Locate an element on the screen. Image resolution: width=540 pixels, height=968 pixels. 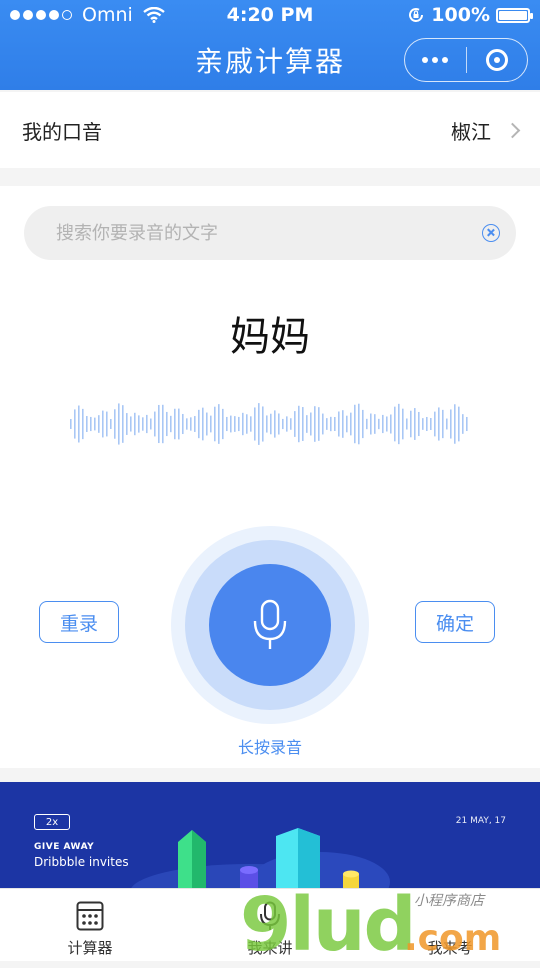
tab-calculator-label: 计算器 is located at coordinates (90, 948).